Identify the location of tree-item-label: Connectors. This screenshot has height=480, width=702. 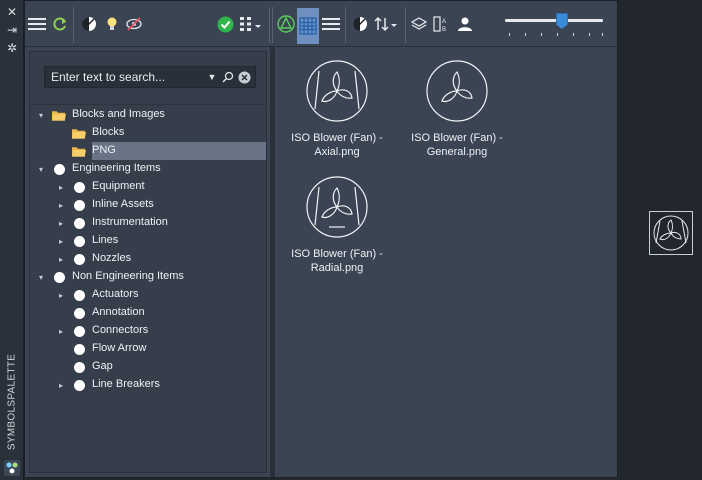
(120, 330).